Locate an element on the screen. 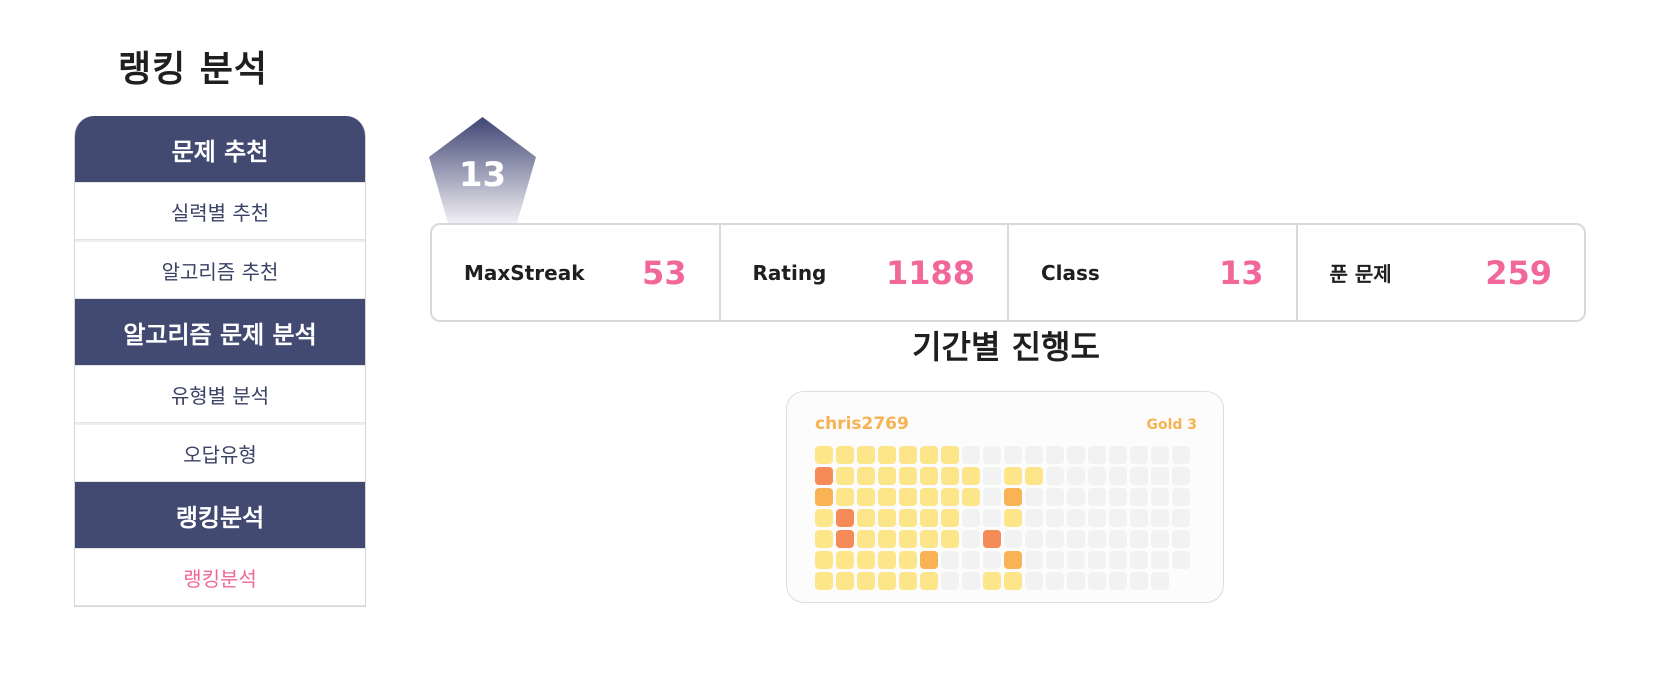 This screenshot has height=696, width=1660. stat-value: 53 is located at coordinates (664, 272).